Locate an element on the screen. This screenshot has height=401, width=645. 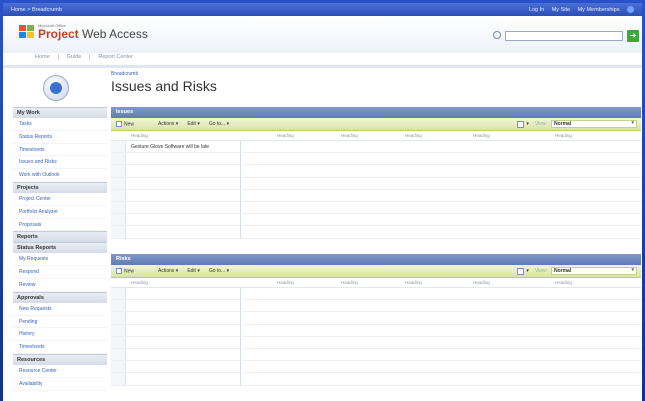
quick-launch-heading: My Work is located at coordinates (60, 112).